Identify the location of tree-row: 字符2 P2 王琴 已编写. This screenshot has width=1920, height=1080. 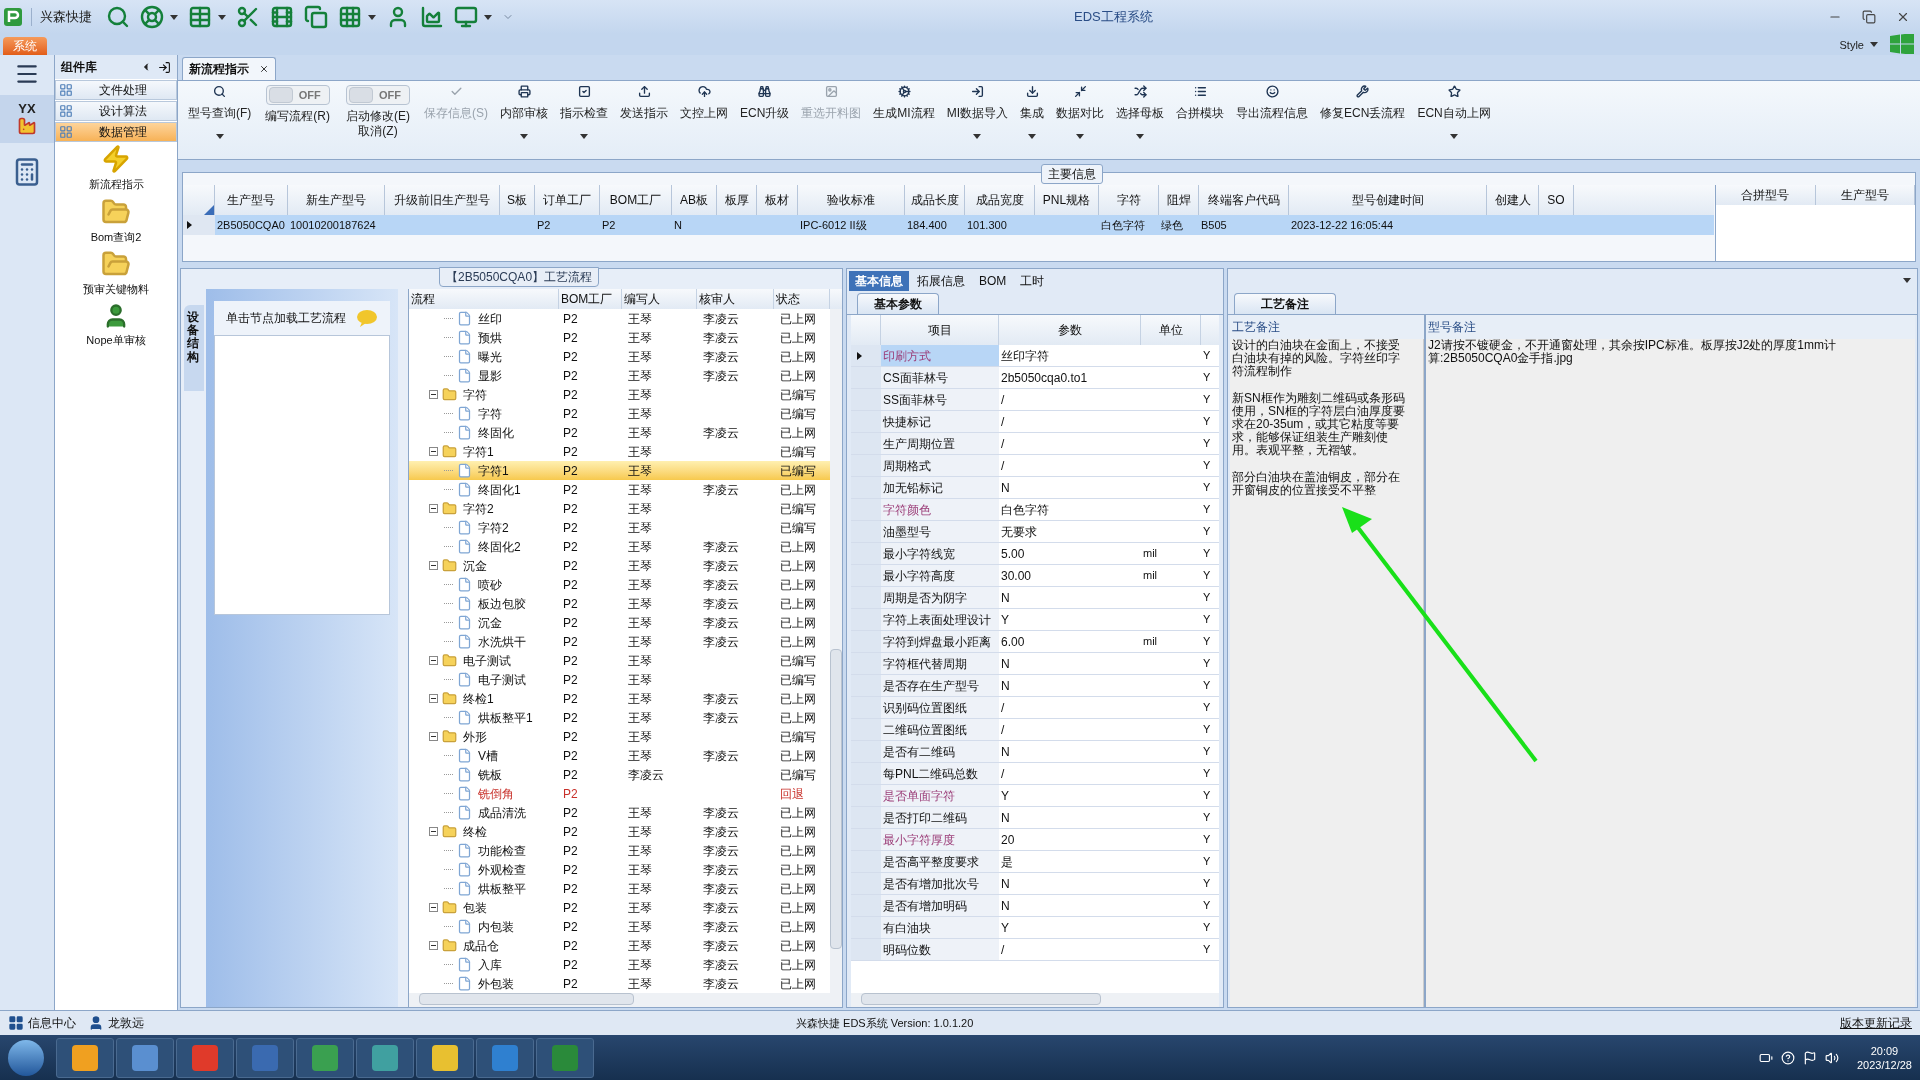
(619, 527).